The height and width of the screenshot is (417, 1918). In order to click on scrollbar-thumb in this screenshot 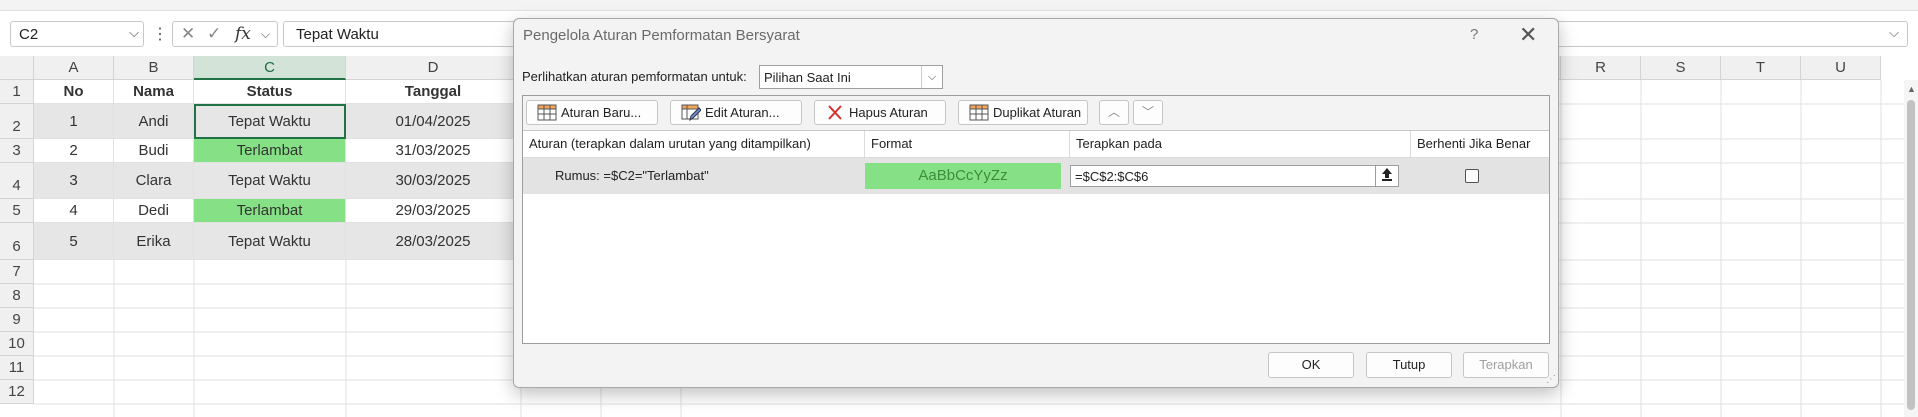, I will do `click(1911, 255)`.